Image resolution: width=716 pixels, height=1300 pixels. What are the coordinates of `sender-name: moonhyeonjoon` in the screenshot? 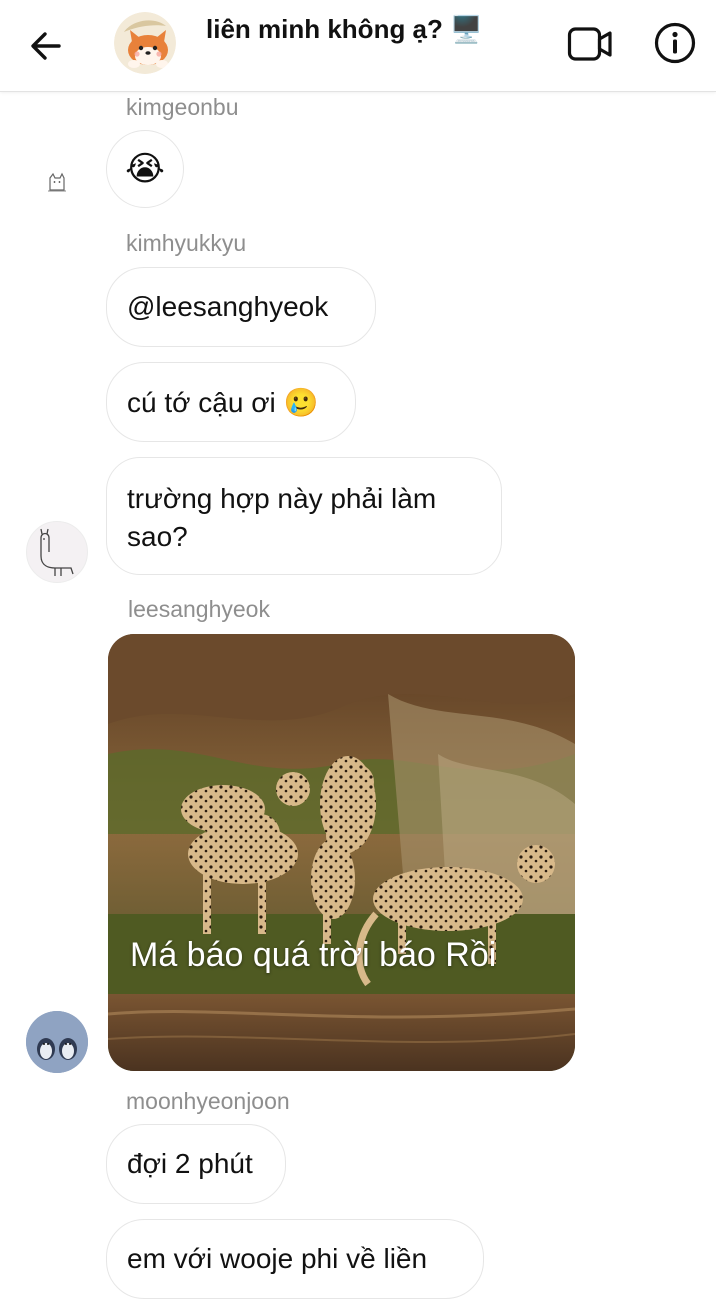 It's located at (208, 1101).